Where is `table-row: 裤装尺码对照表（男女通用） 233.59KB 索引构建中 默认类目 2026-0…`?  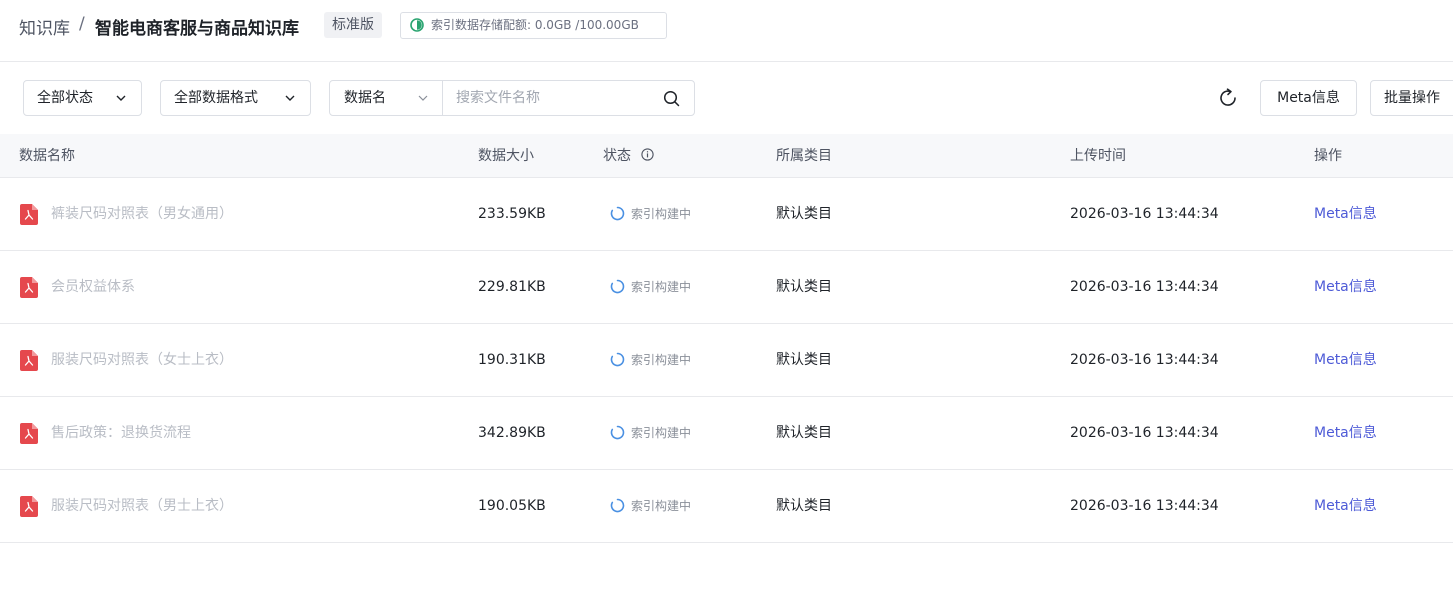 table-row: 裤装尺码对照表（男女通用） 233.59KB 索引构建中 默认类目 2026-0… is located at coordinates (726, 214).